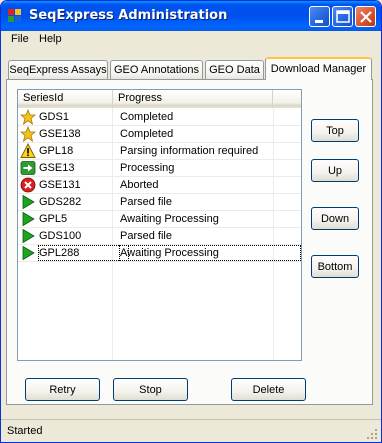  I want to click on series-id: GSE138, so click(60, 134).